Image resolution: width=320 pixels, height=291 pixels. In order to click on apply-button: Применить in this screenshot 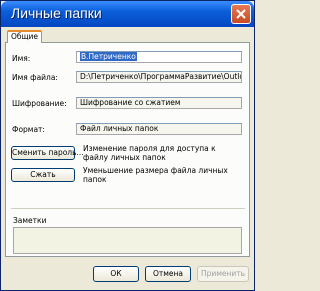, I will do `click(223, 274)`.